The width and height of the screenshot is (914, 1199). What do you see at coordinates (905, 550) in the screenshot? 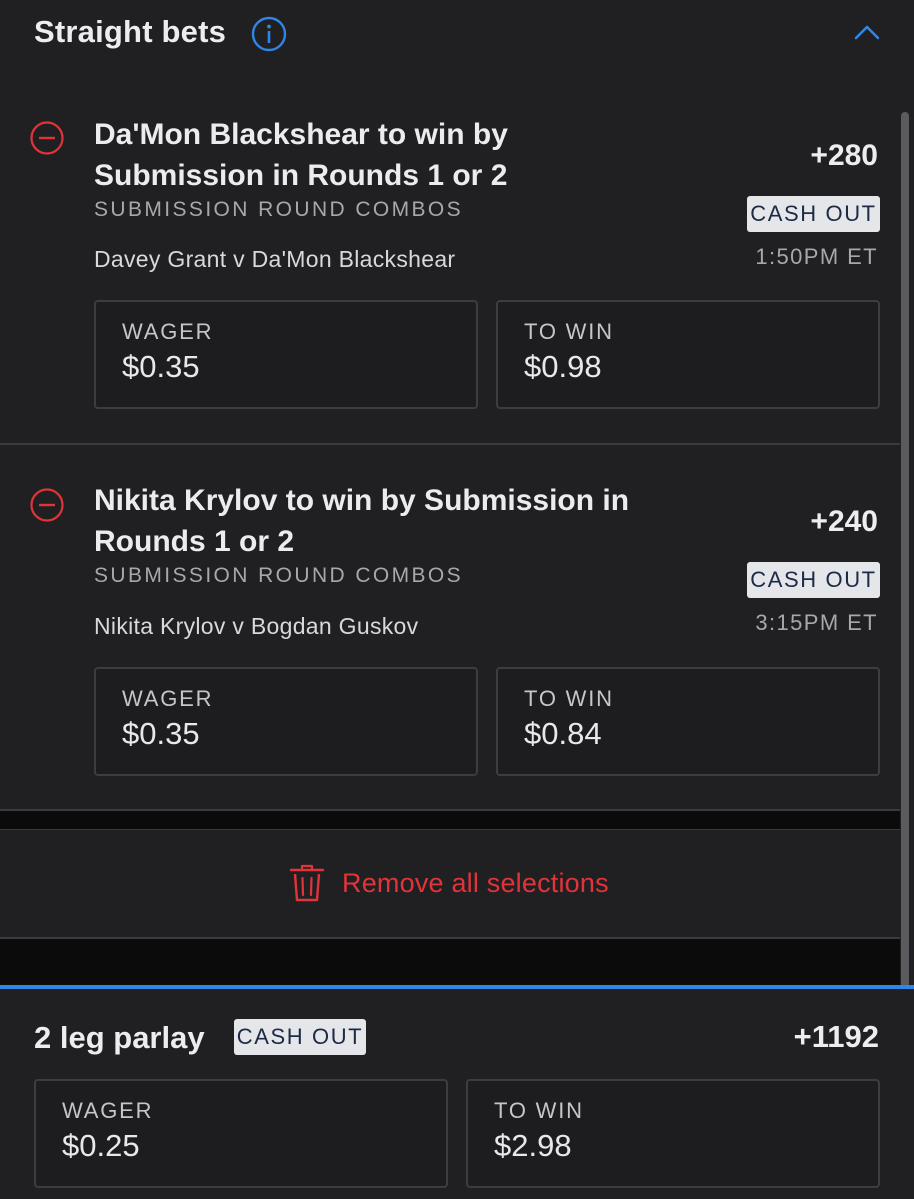
I see `scrollbar` at bounding box center [905, 550].